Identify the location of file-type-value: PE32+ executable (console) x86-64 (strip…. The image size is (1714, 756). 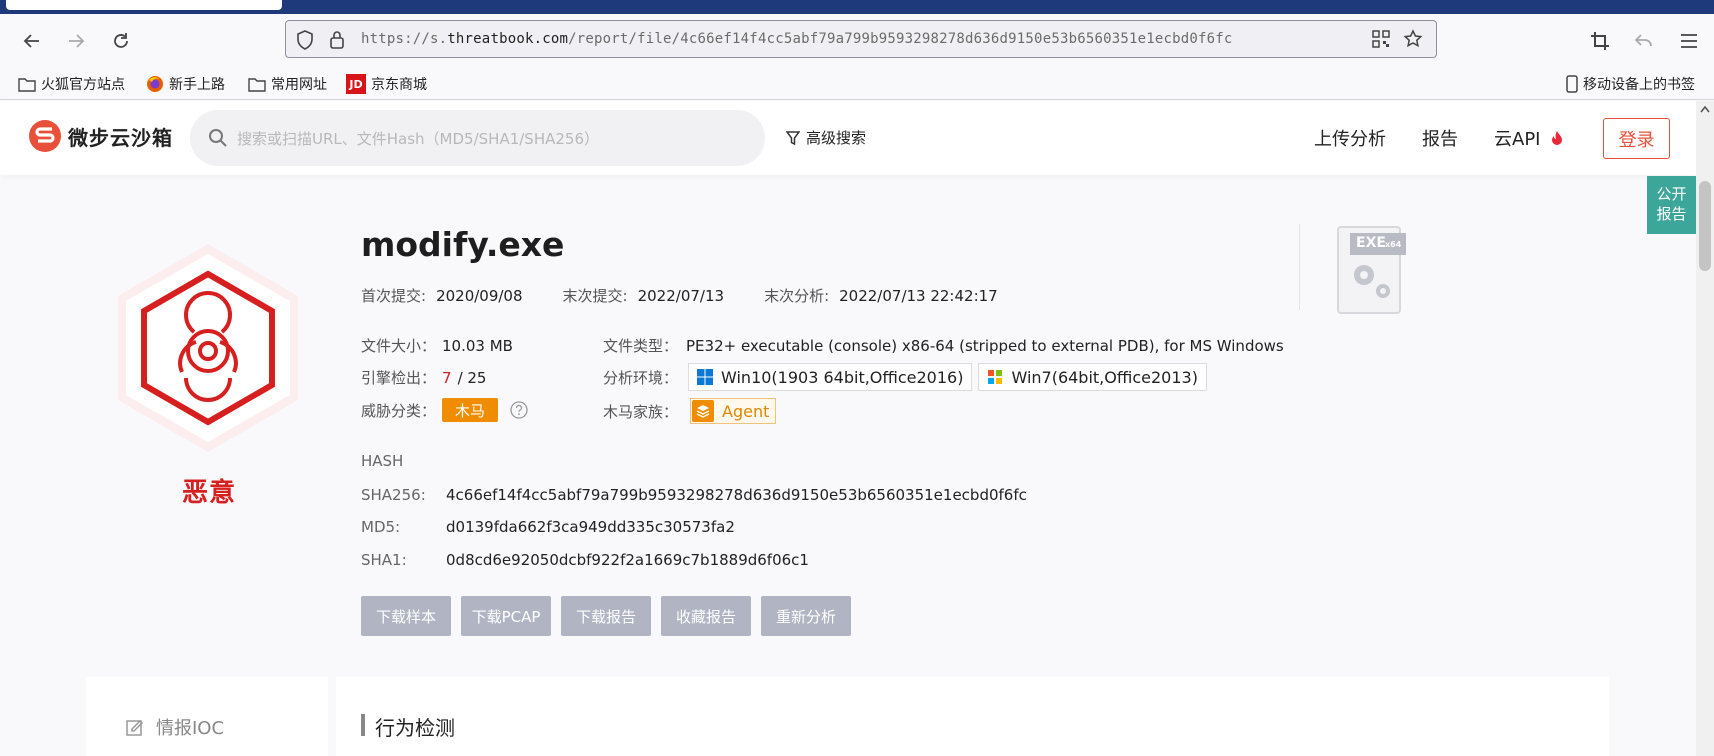
(985, 345).